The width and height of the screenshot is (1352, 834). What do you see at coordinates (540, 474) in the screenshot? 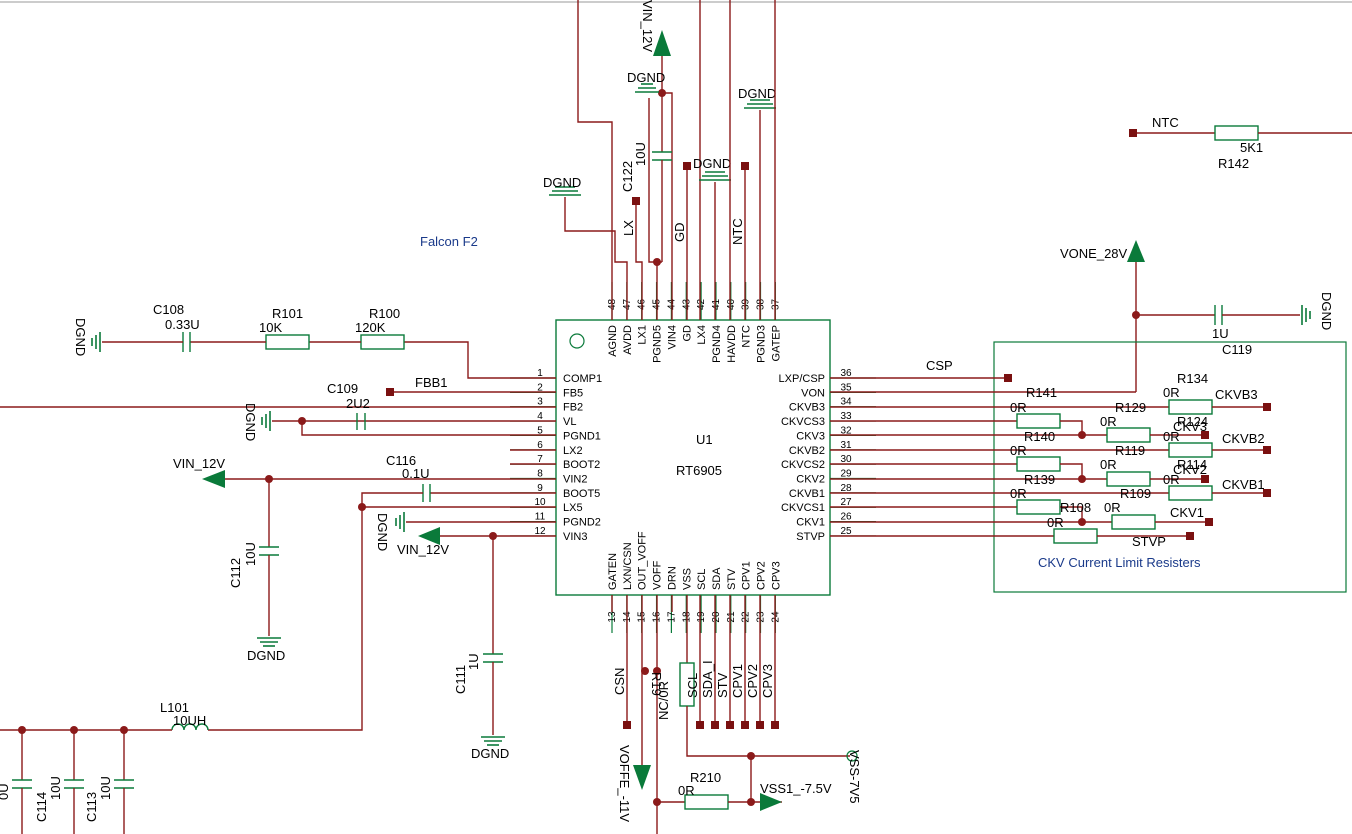
I see `left-pin-number: 8` at bounding box center [540, 474].